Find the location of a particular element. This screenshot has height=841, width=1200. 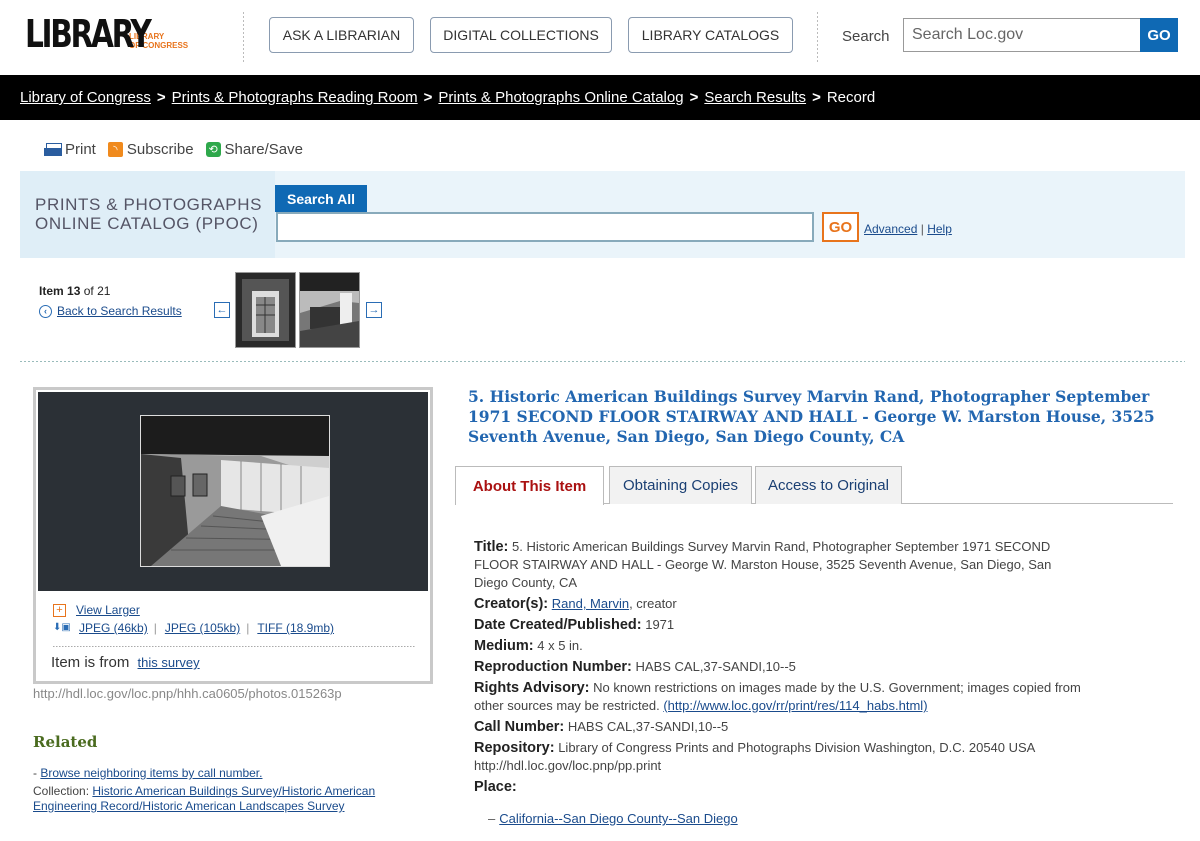

item-number: 13 is located at coordinates (74, 291).